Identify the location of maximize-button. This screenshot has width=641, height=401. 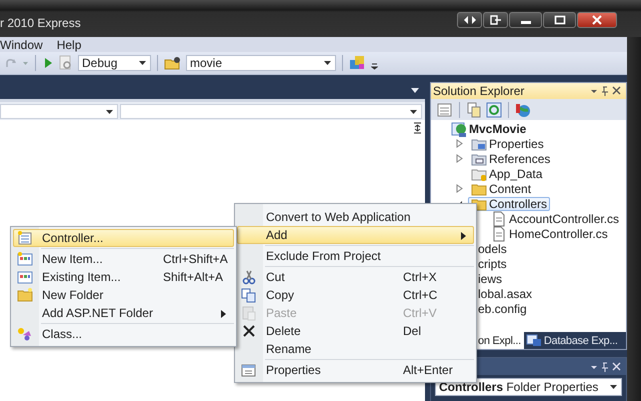
(559, 20).